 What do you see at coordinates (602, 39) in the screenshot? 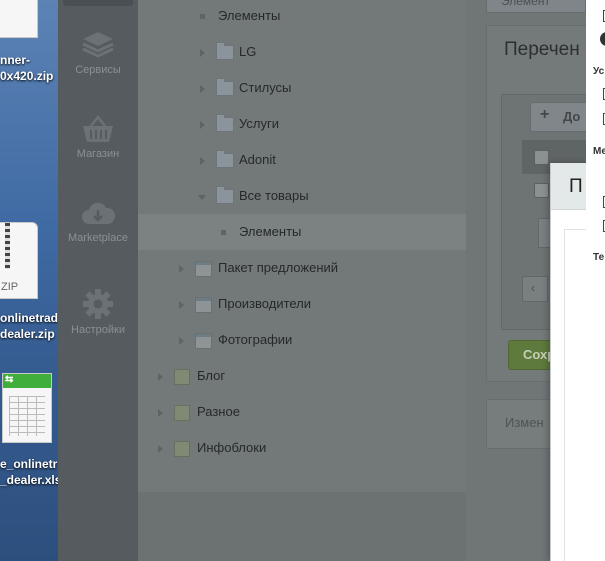
I see `circle-icon` at bounding box center [602, 39].